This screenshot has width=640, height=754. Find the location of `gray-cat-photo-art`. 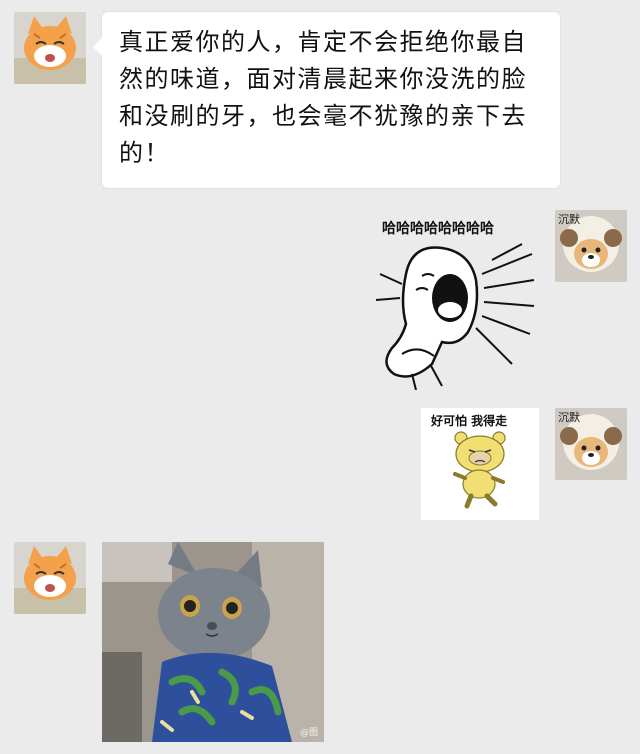

gray-cat-photo-art is located at coordinates (213, 642).